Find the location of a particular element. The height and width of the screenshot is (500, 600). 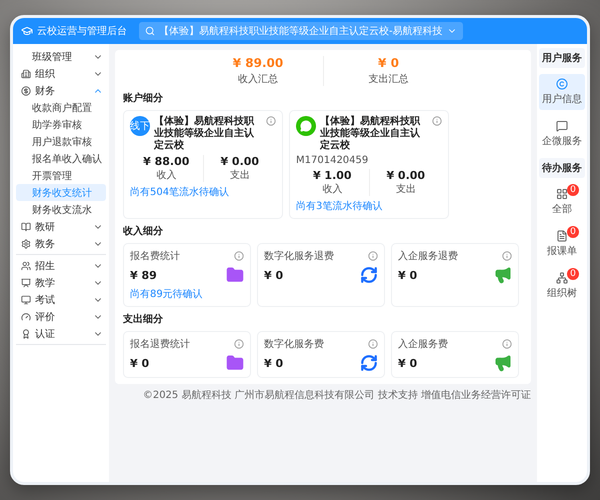

stat-title: 报名退费统计 is located at coordinates (160, 344).